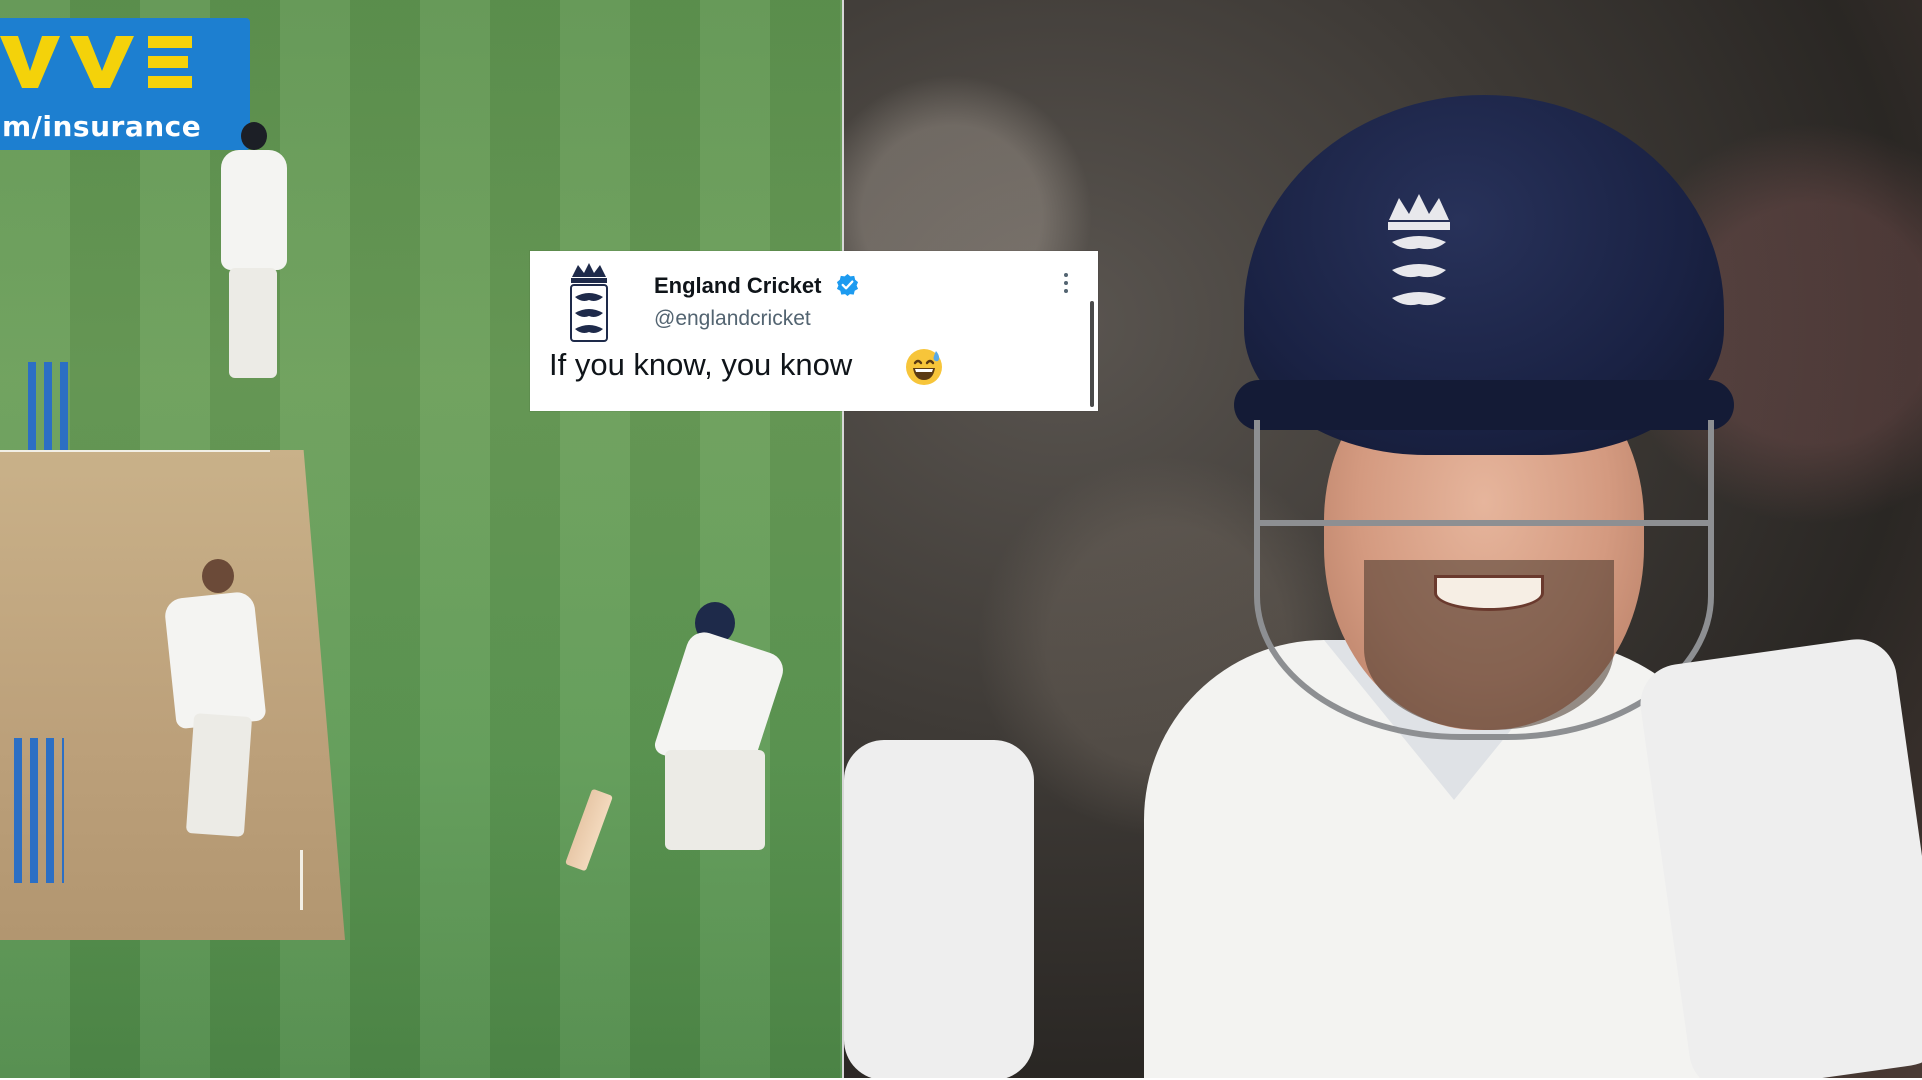 This screenshot has width=1922, height=1080. Describe the element at coordinates (254, 210) in the screenshot. I see `fielder-body` at that location.